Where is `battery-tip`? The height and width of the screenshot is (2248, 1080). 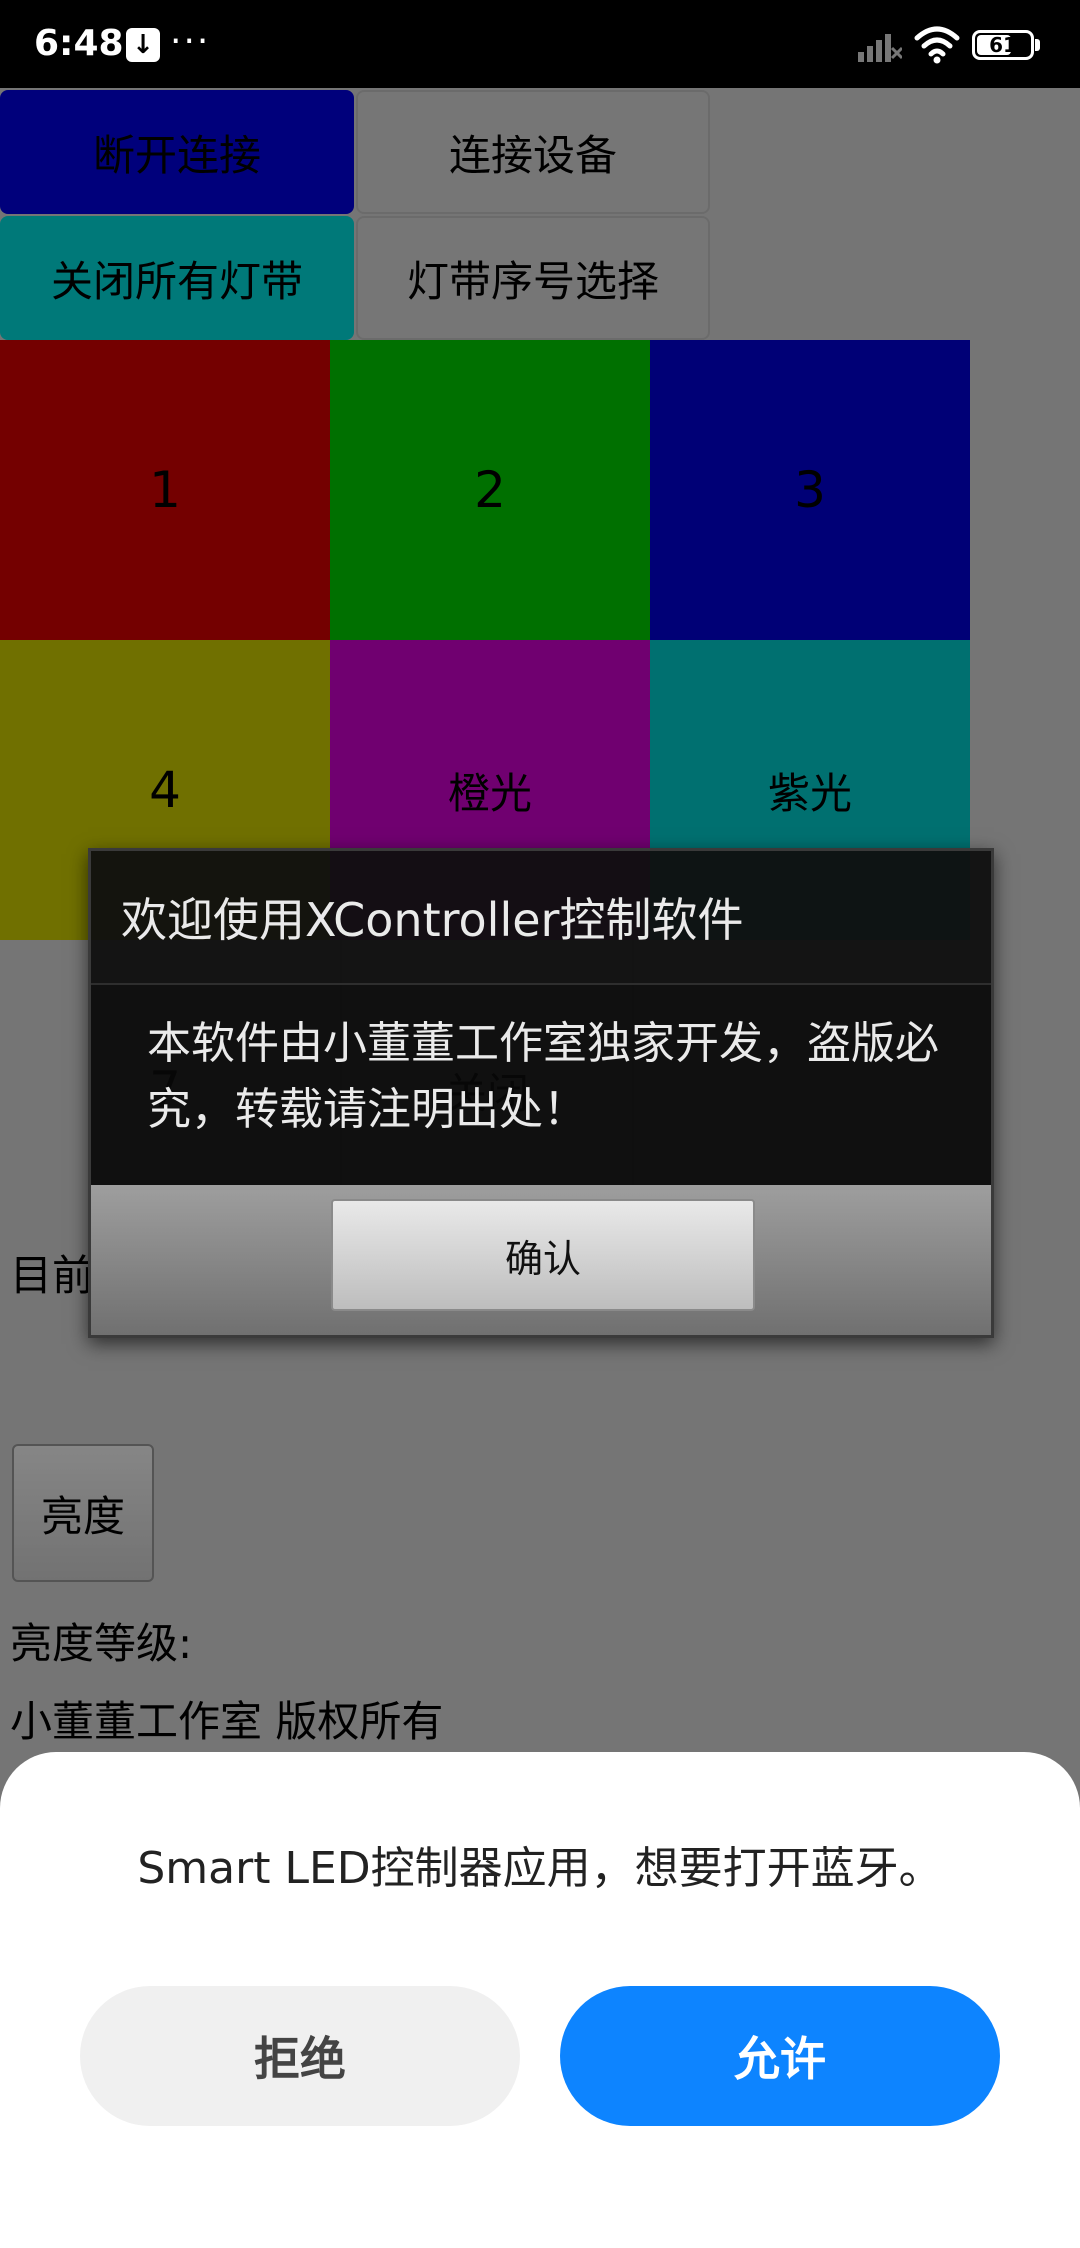
battery-tip is located at coordinates (1037, 45).